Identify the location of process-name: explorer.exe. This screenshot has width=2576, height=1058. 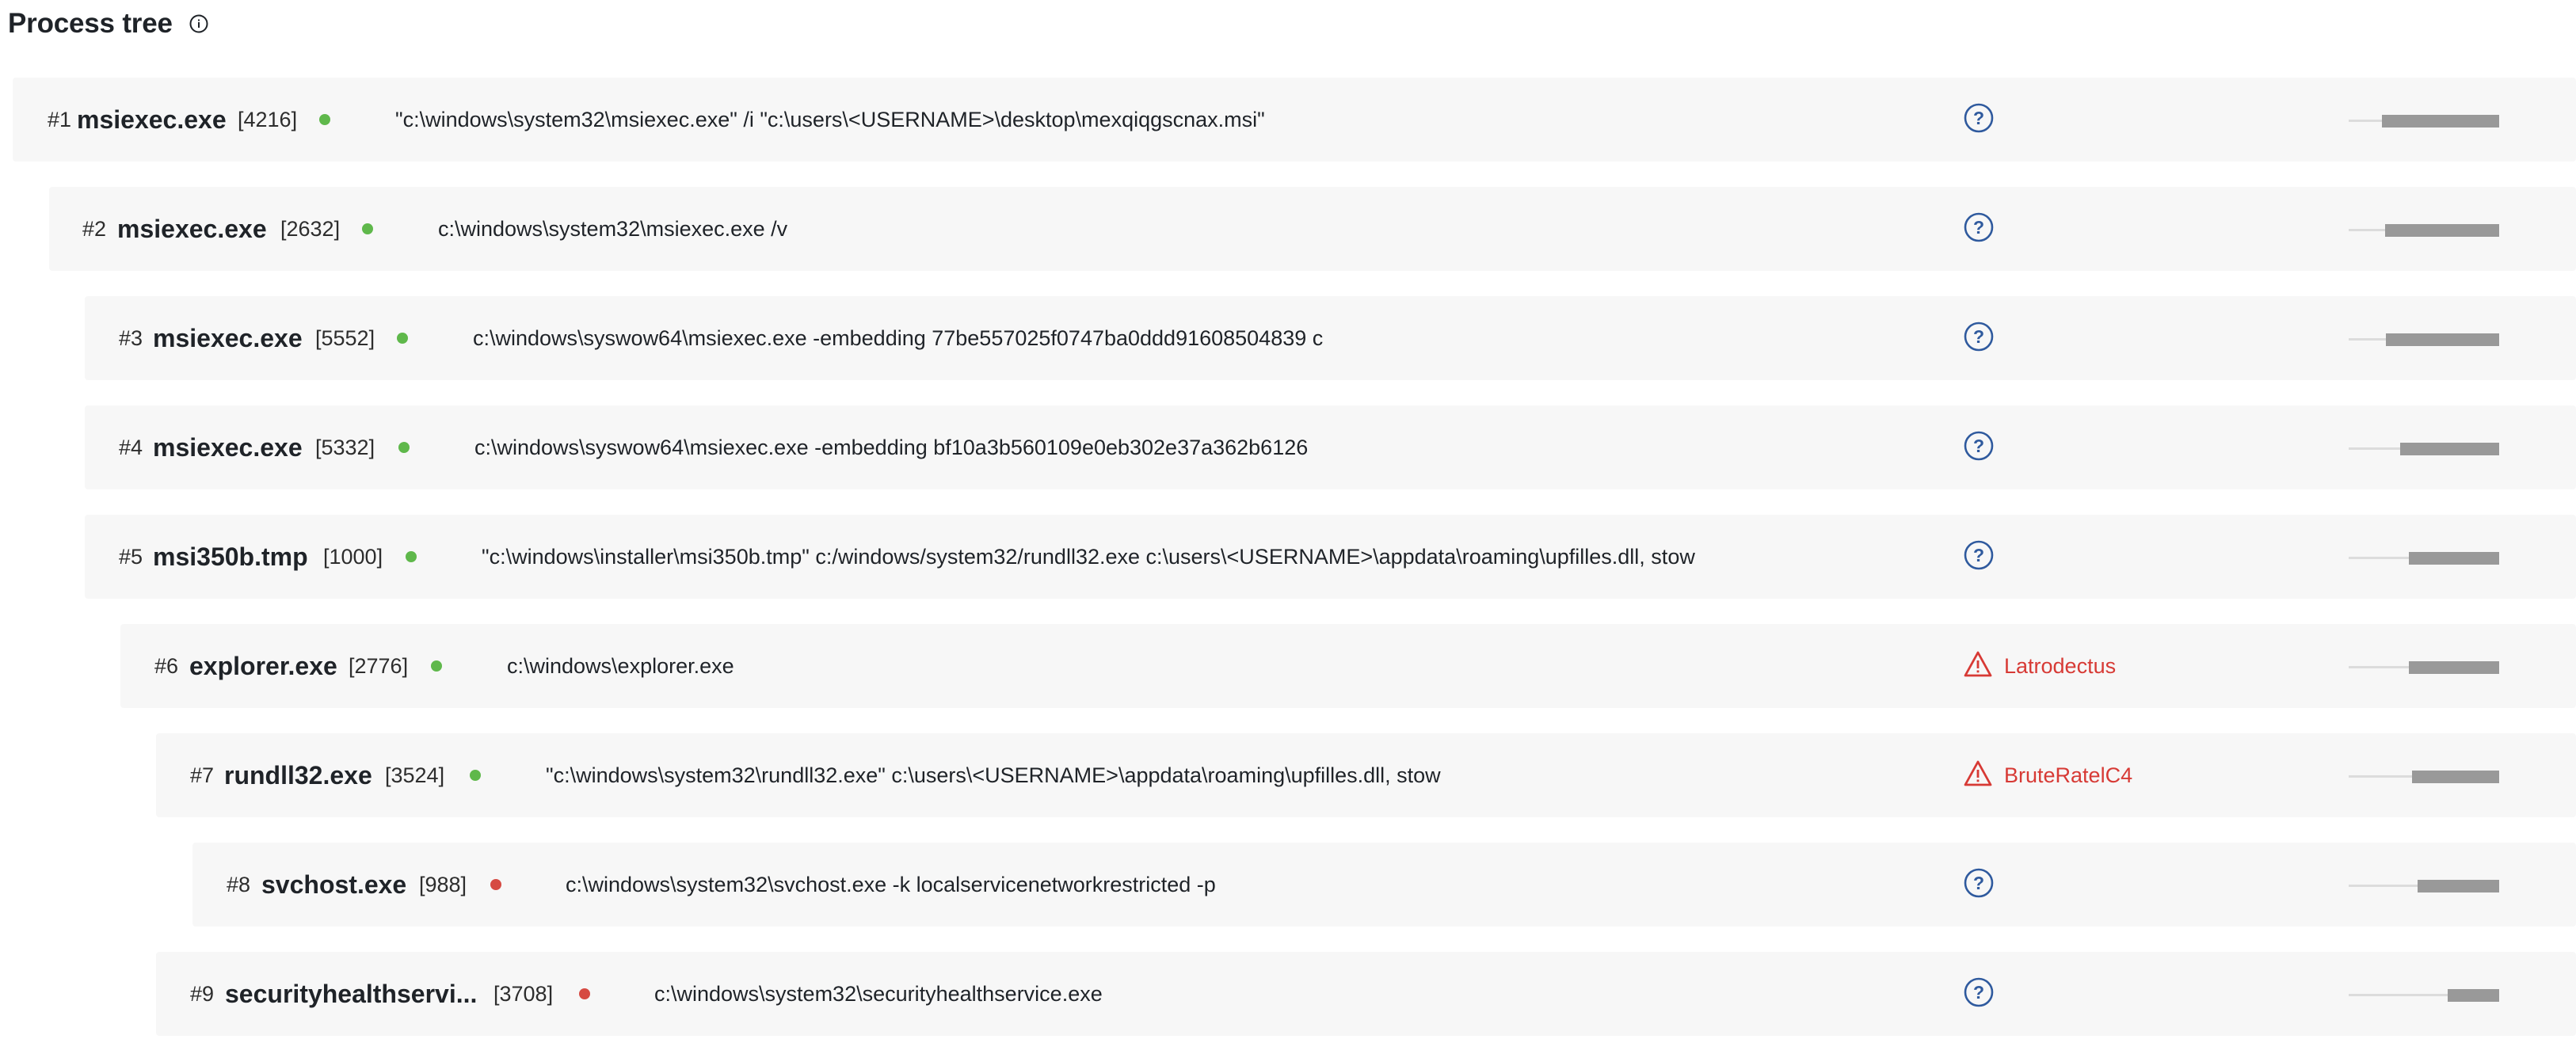
(263, 666).